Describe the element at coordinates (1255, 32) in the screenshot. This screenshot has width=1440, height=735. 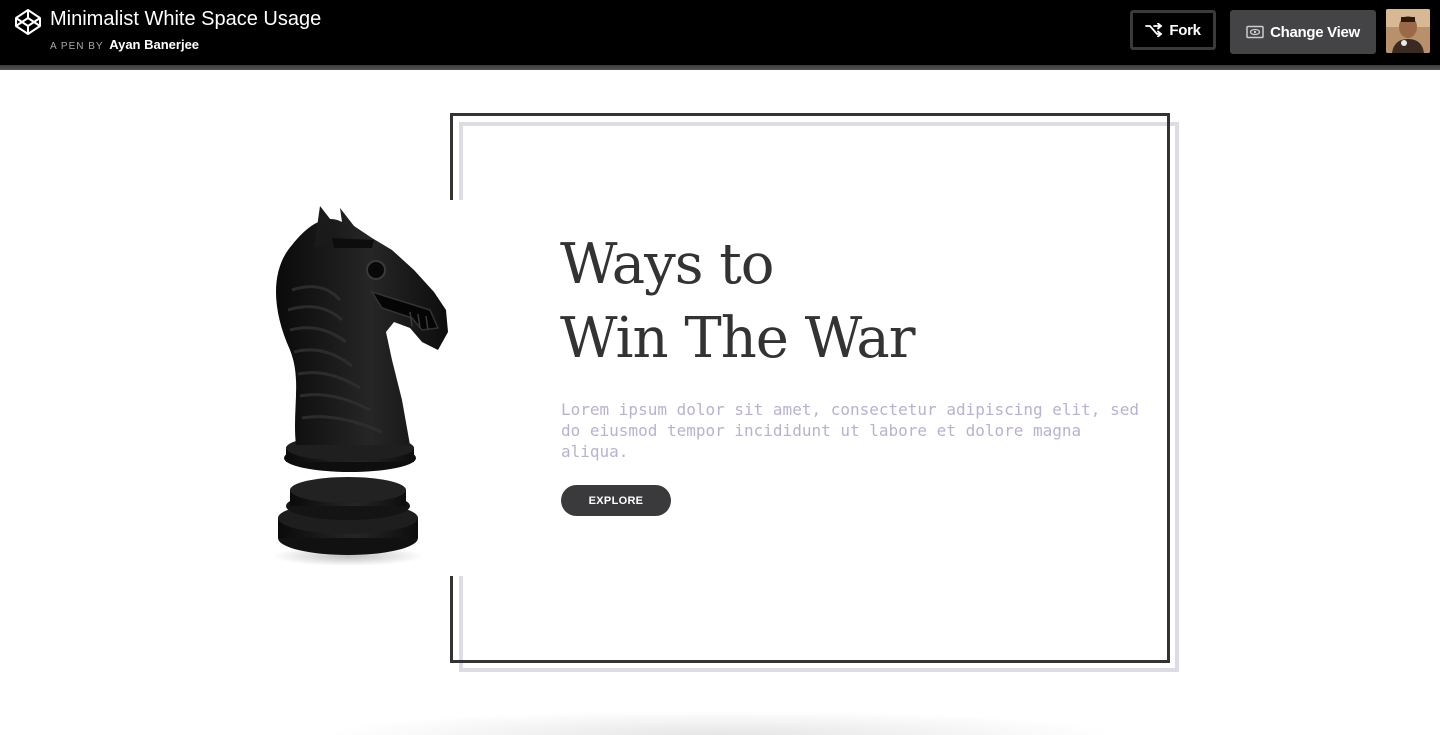
I see `eye-icon` at that location.